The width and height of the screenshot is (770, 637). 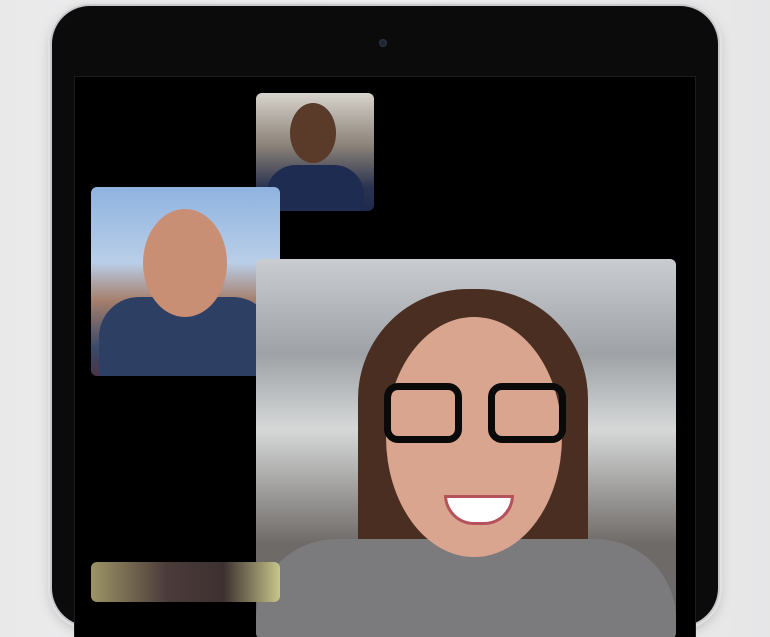 I want to click on participant-tile-left, so click(x=185, y=281).